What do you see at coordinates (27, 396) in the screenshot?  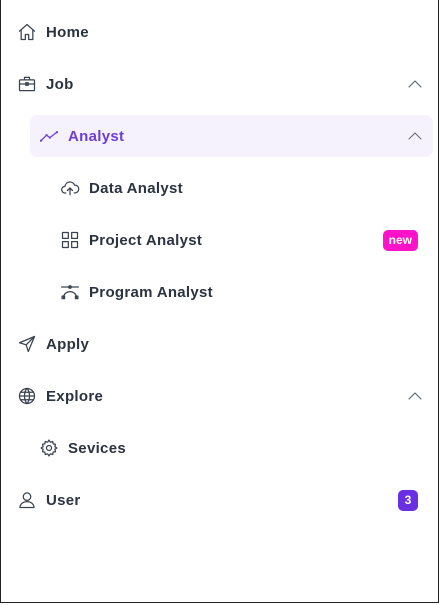 I see `globe-icon` at bounding box center [27, 396].